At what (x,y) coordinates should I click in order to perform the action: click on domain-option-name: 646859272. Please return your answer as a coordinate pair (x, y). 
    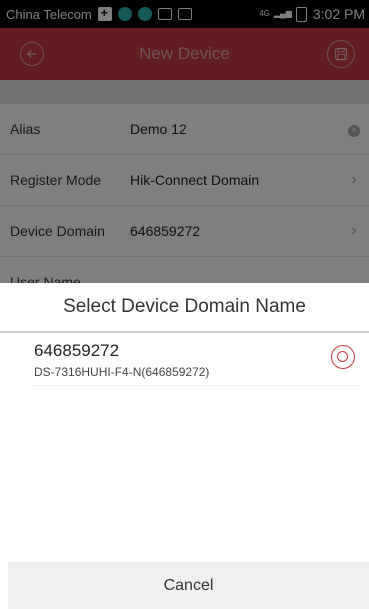
    Looking at the image, I should click on (77, 350).